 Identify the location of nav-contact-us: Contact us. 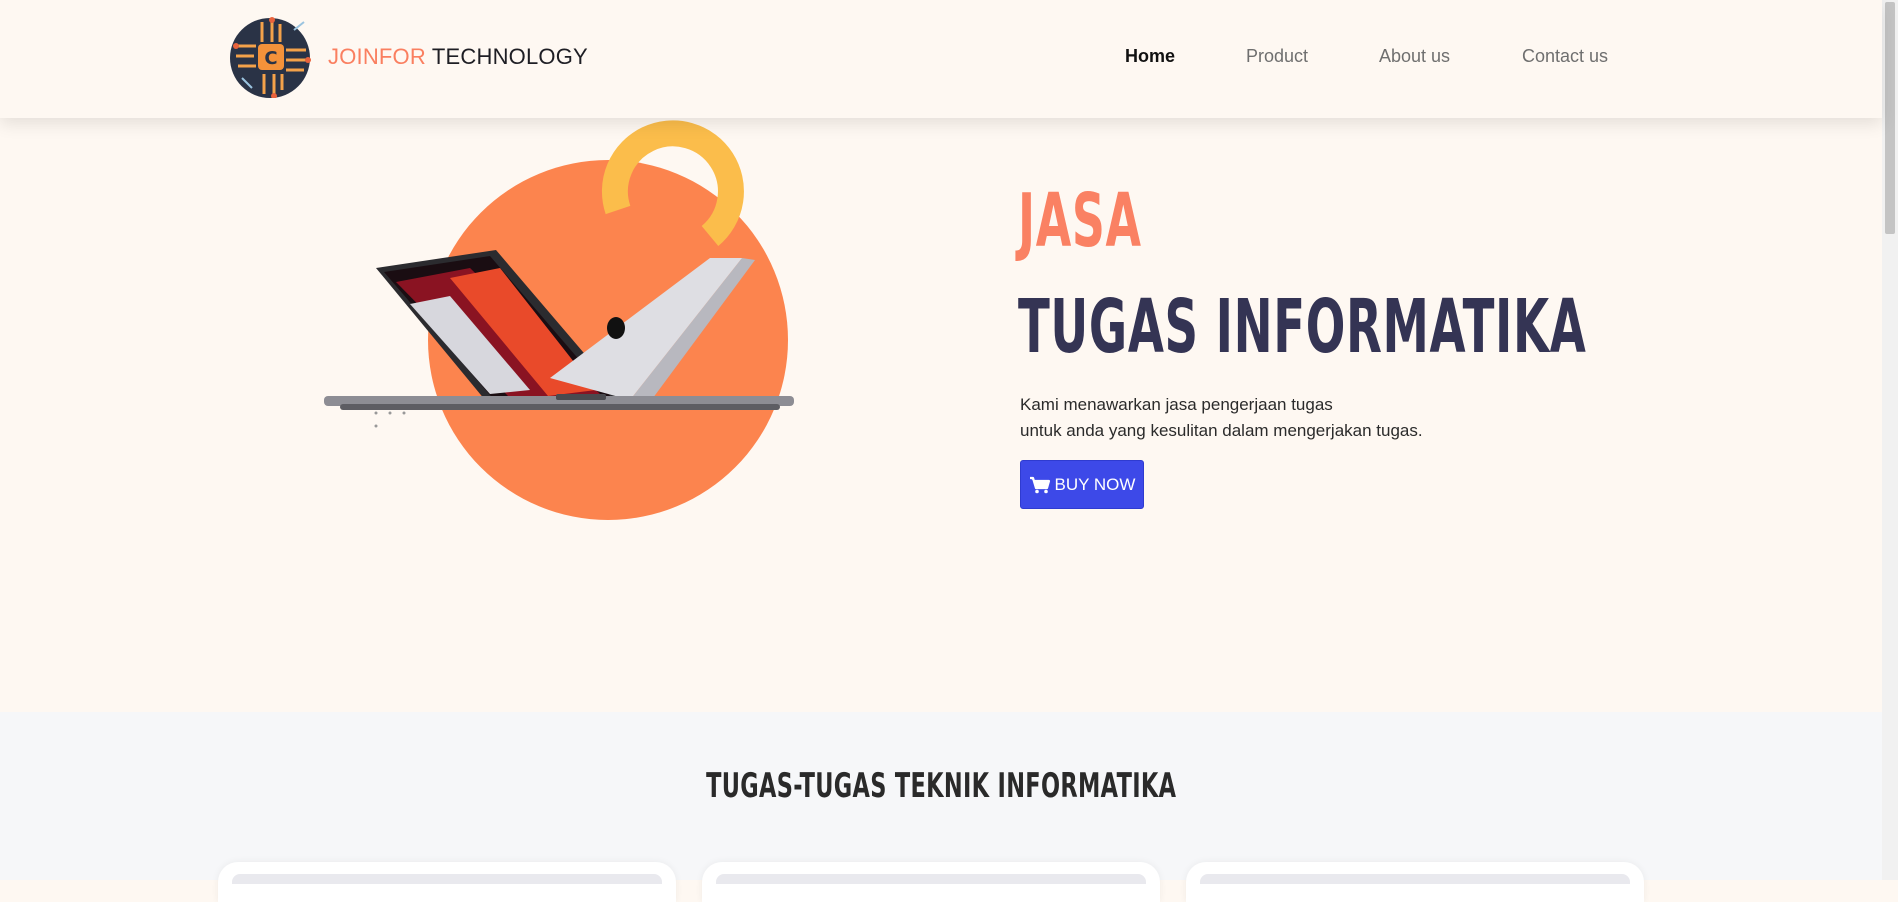
(1565, 56).